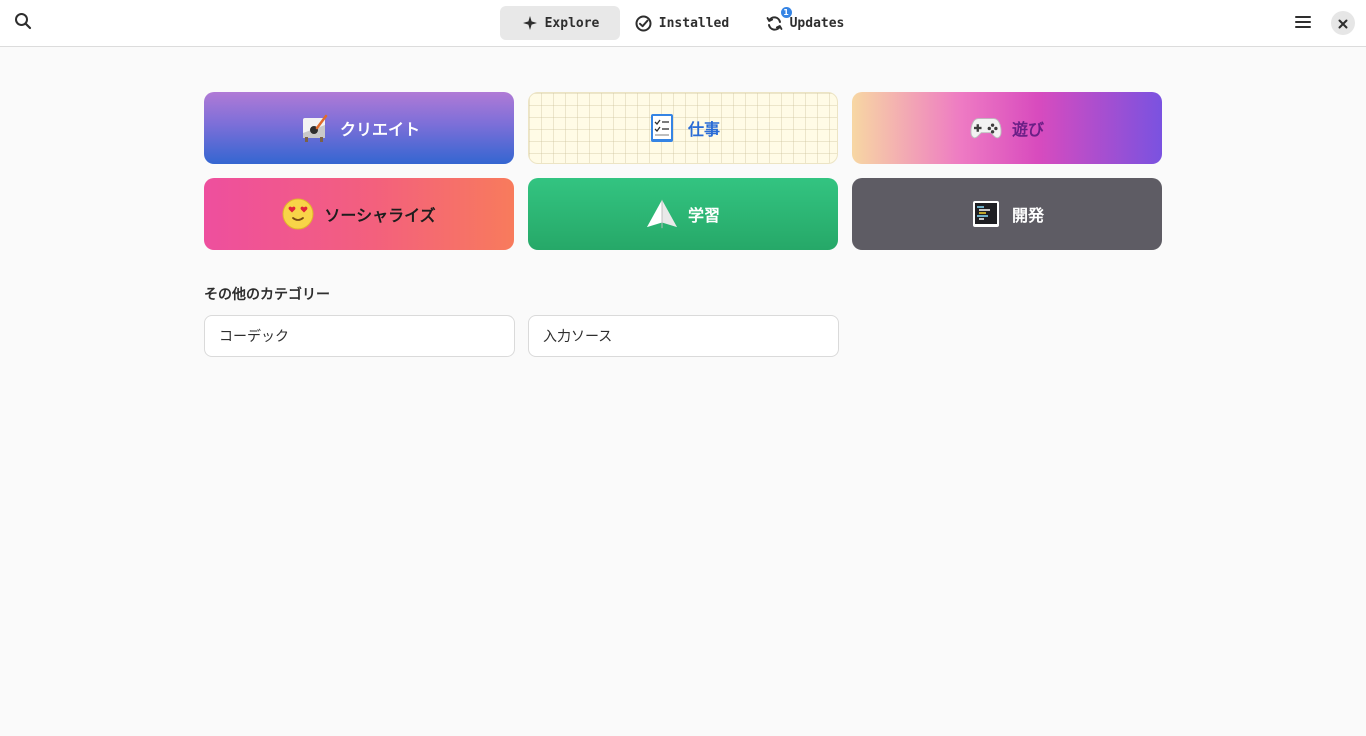 This screenshot has width=1366, height=736. I want to click on close-window-button, so click(1343, 23).